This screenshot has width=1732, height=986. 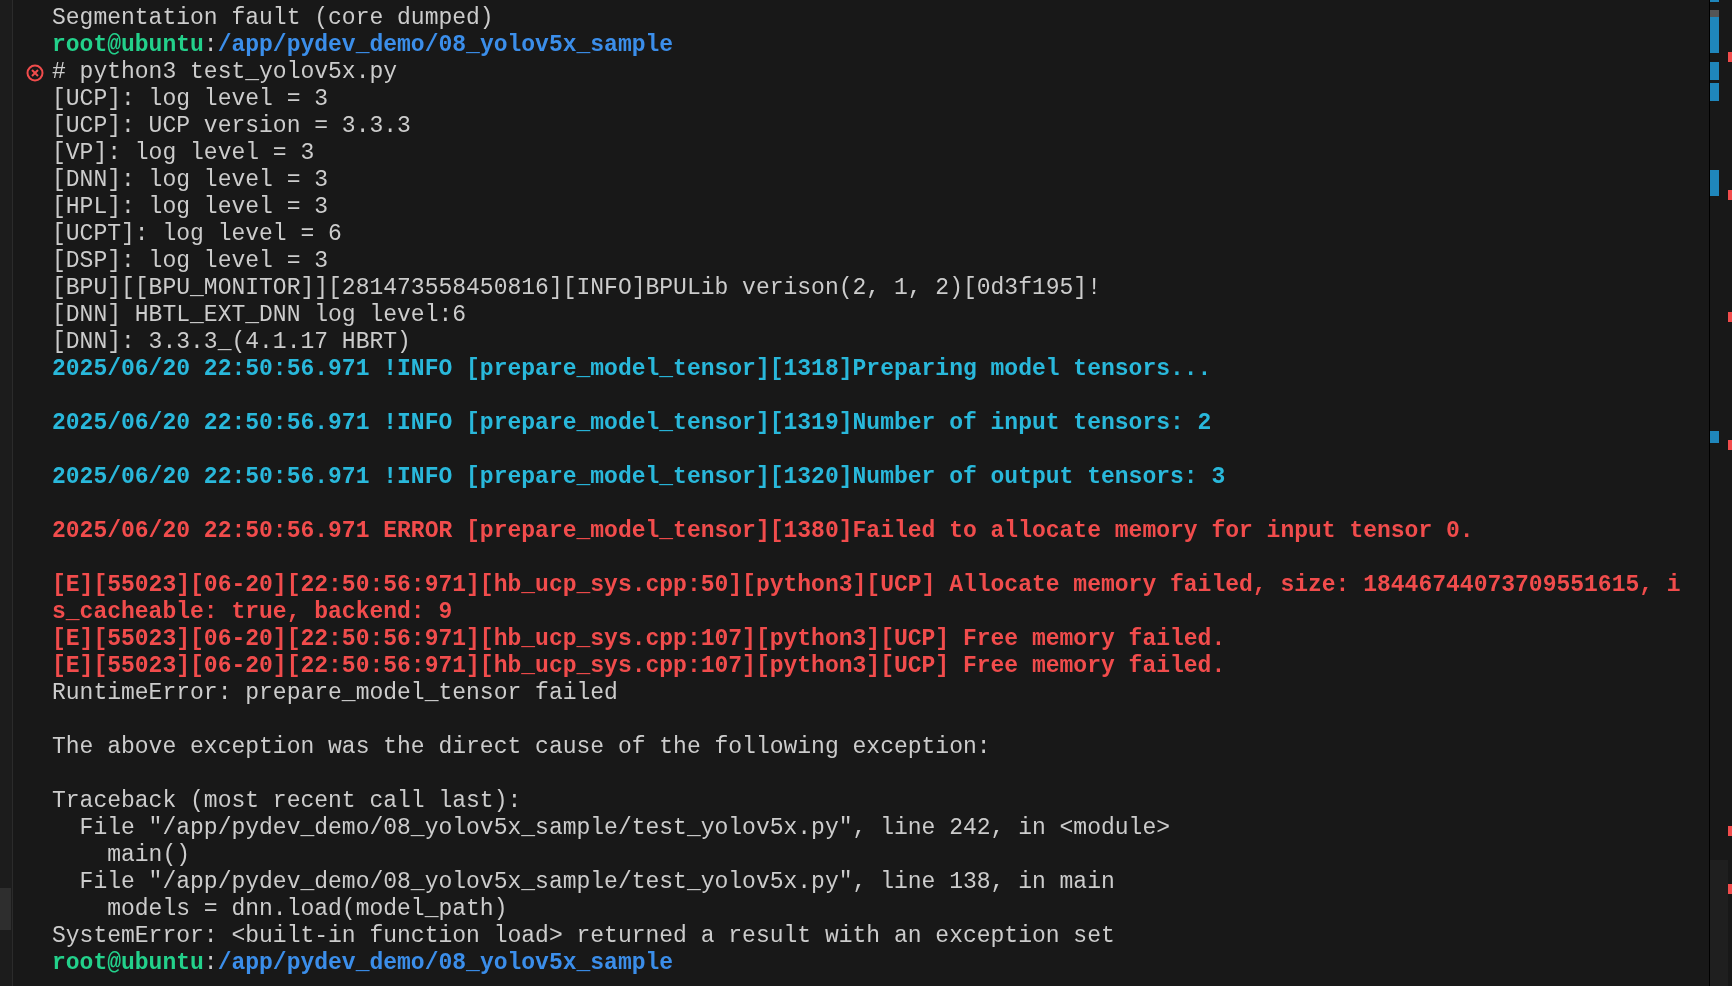 I want to click on output-line: SystemError: <built-in function load> returned a result with an exception set, so click(x=583, y=936).